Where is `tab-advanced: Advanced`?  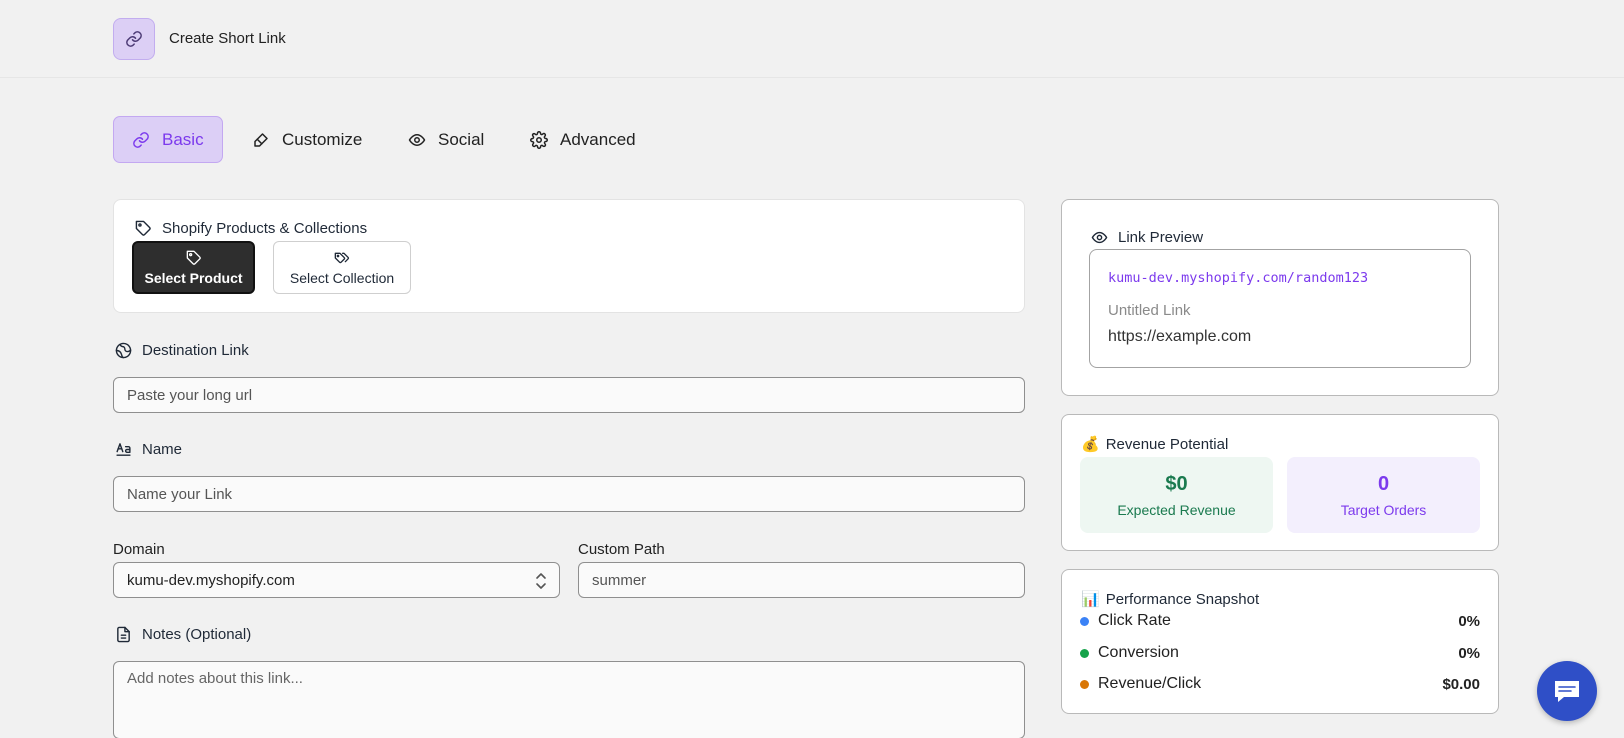
tab-advanced: Advanced is located at coordinates (583, 139).